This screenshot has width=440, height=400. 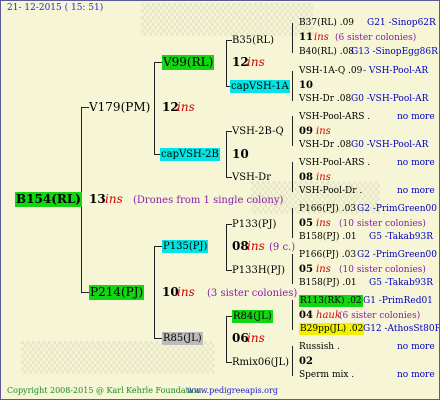 I want to click on gen3-p133-id: P133(PJ), so click(x=254, y=224).